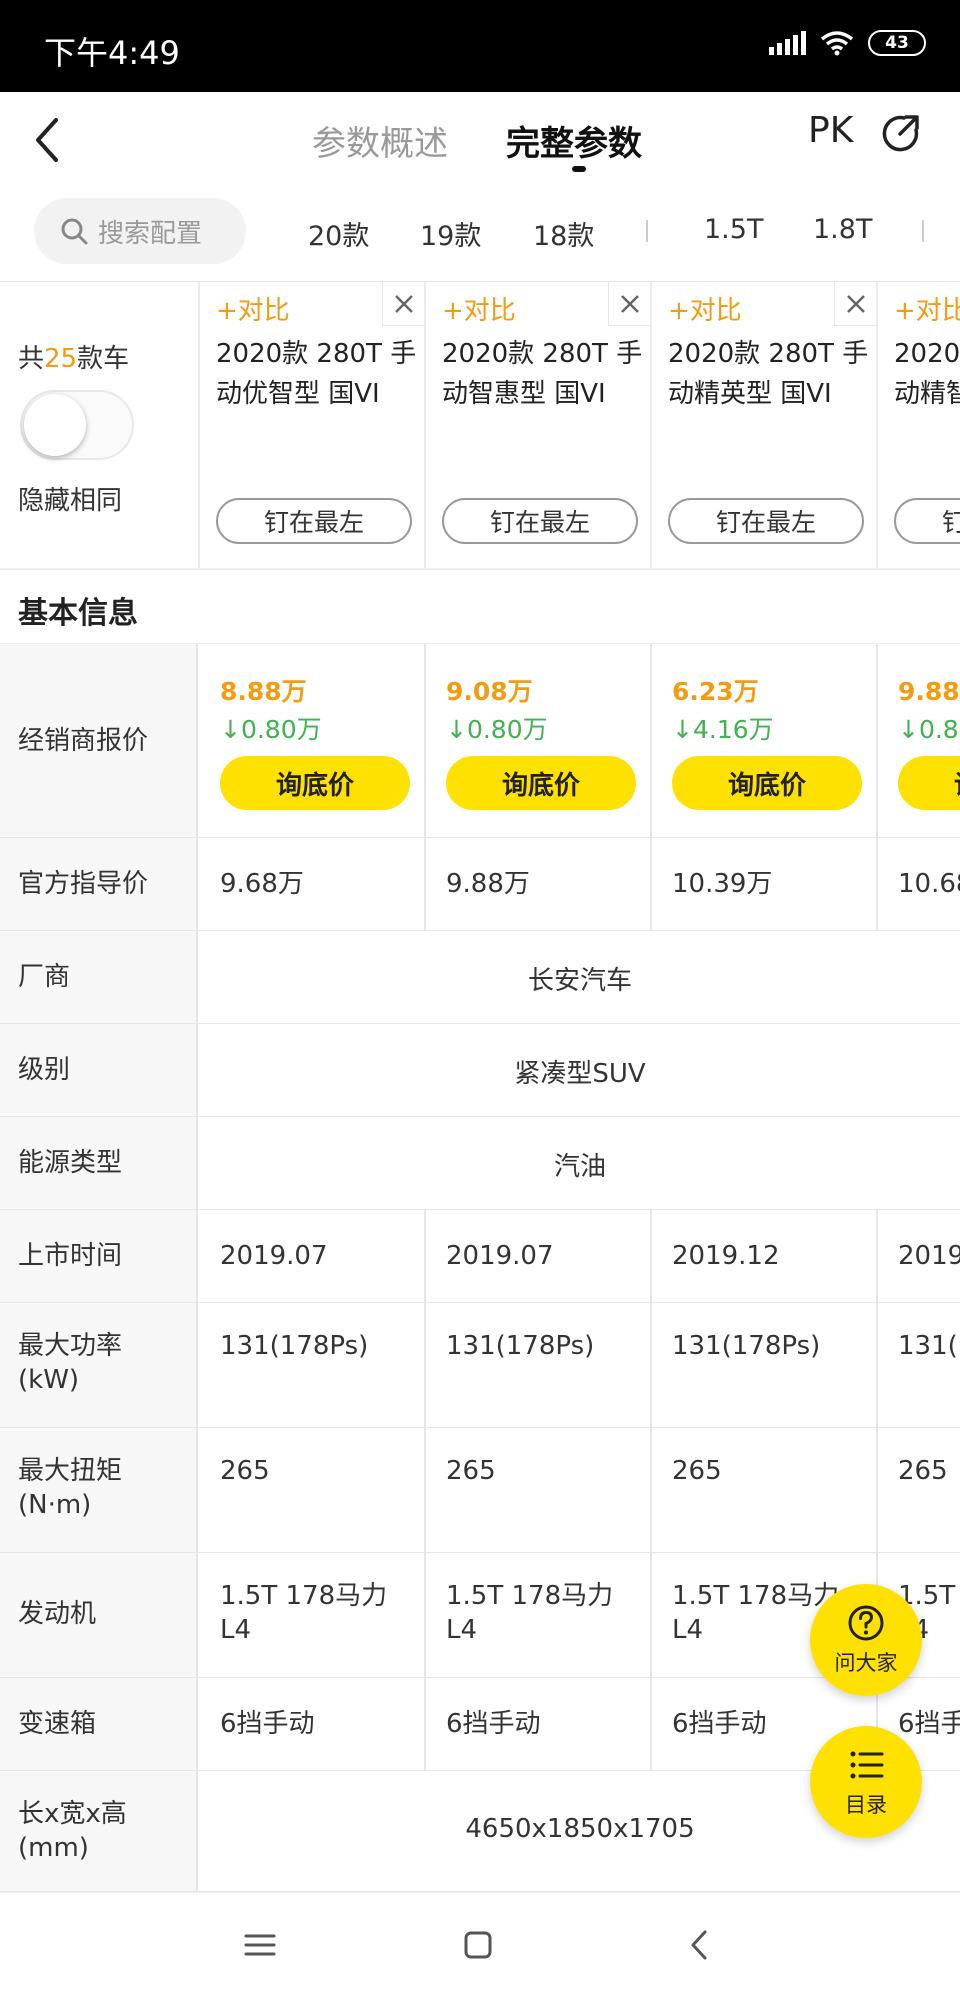 This screenshot has width=960, height=1998. Describe the element at coordinates (78, 613) in the screenshot. I see `section-title: 基本信息` at that location.